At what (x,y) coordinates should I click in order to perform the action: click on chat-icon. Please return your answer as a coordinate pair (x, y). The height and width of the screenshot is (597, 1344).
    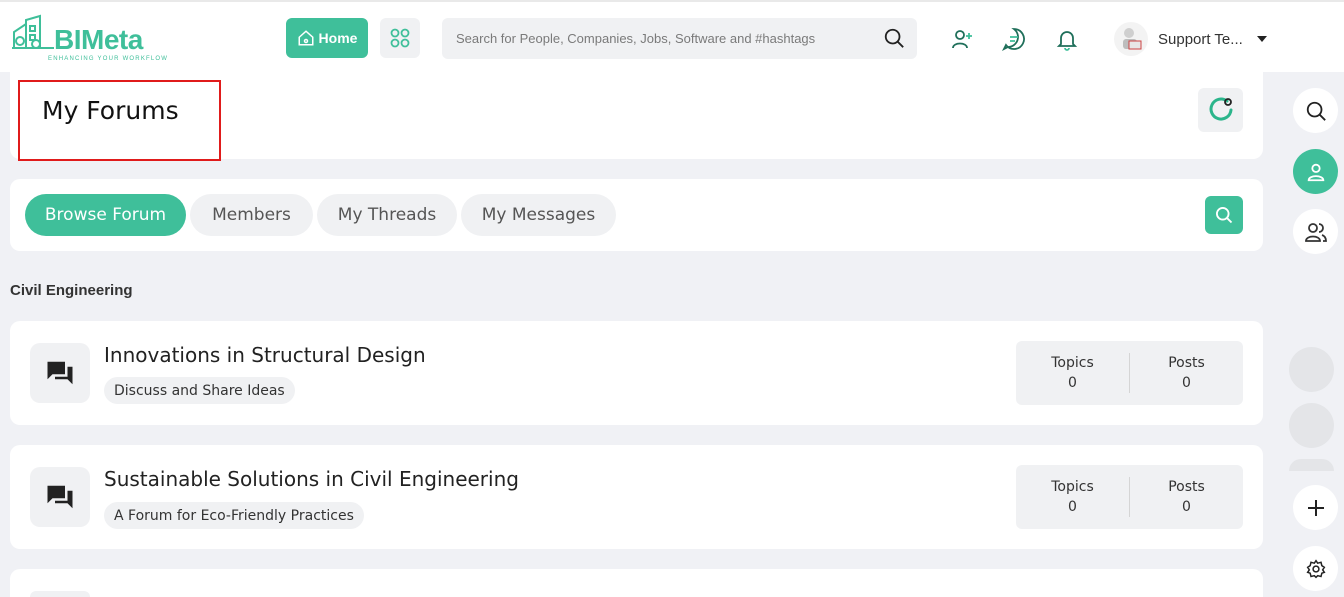
    Looking at the image, I should click on (1013, 39).